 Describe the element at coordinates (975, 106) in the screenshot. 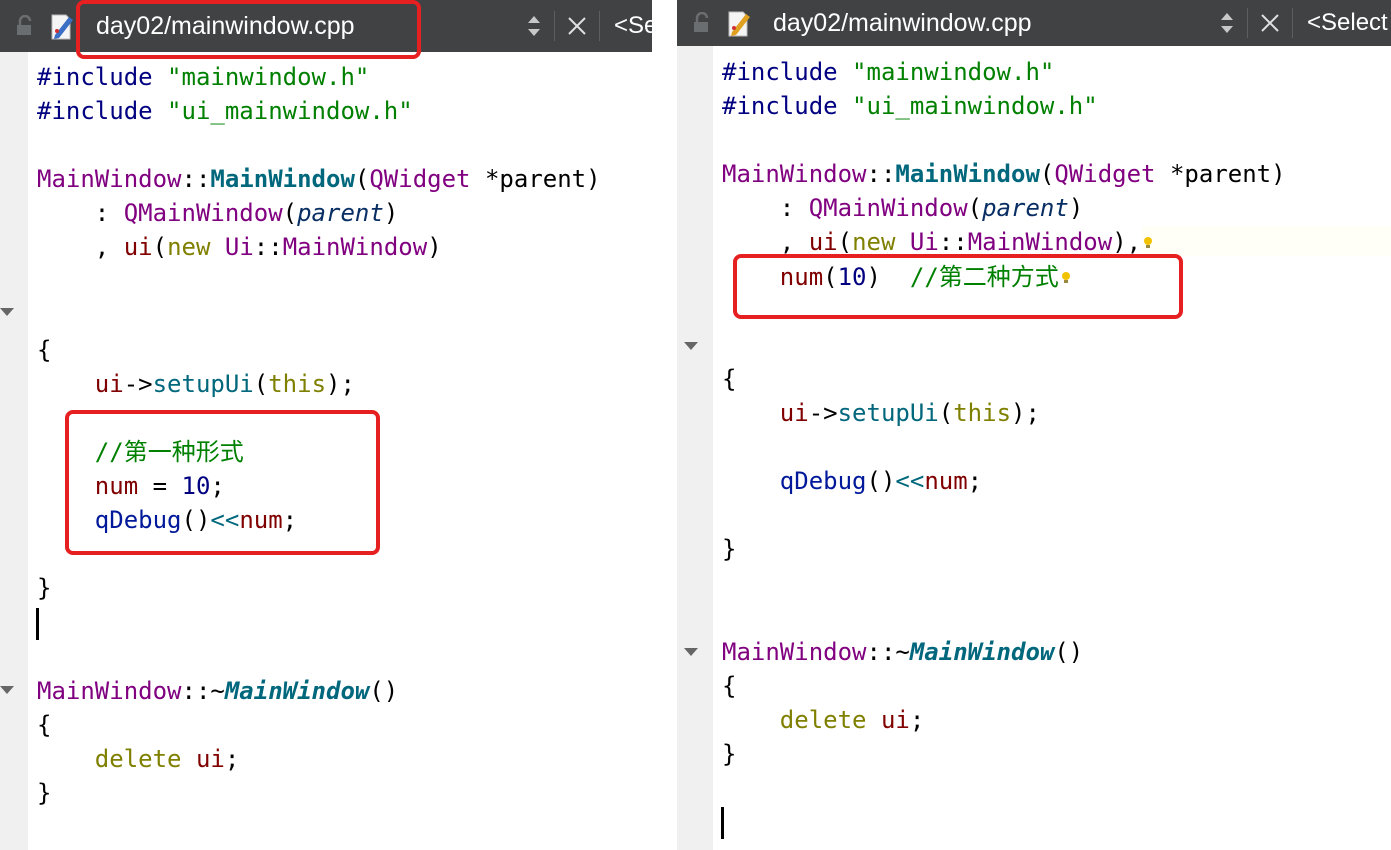

I see `code-token: "ui_mainwindow.h"` at that location.